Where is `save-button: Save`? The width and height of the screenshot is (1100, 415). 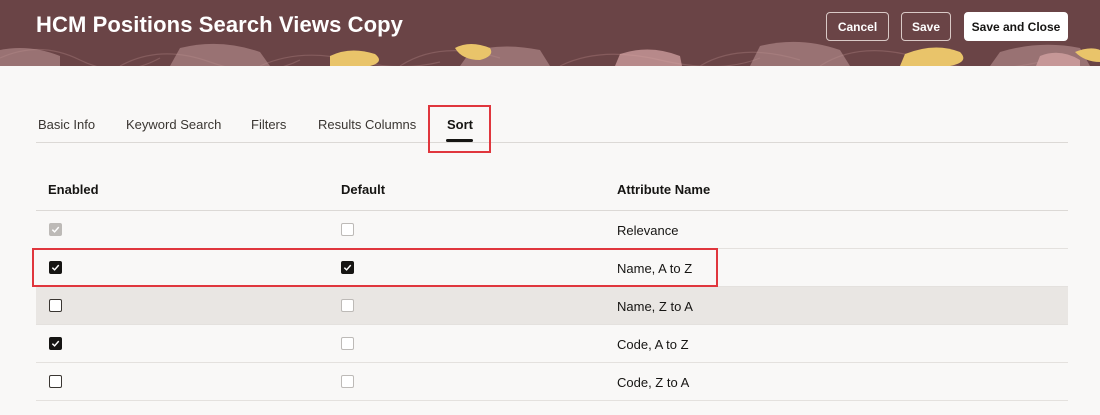
save-button: Save is located at coordinates (926, 26).